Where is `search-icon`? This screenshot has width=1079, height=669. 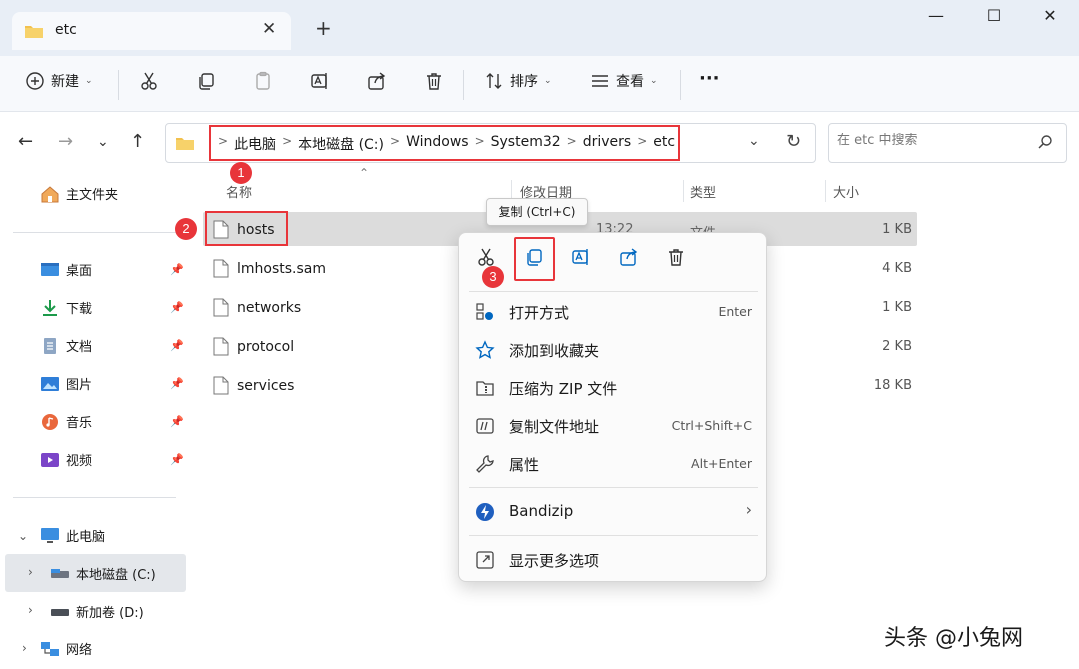 search-icon is located at coordinates (1045, 144).